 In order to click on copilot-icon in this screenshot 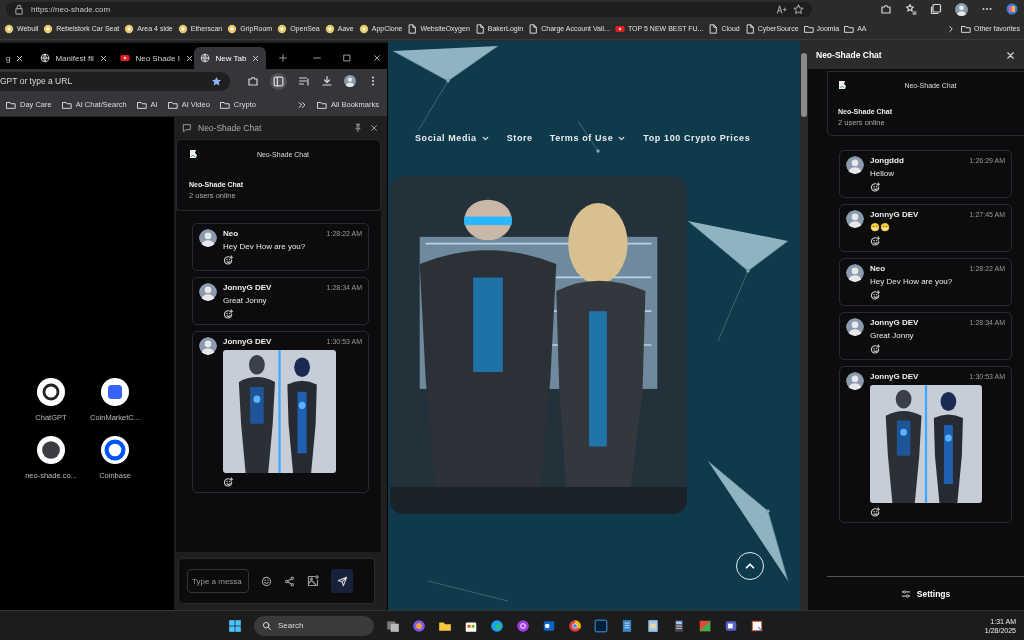, I will do `click(1012, 9)`.